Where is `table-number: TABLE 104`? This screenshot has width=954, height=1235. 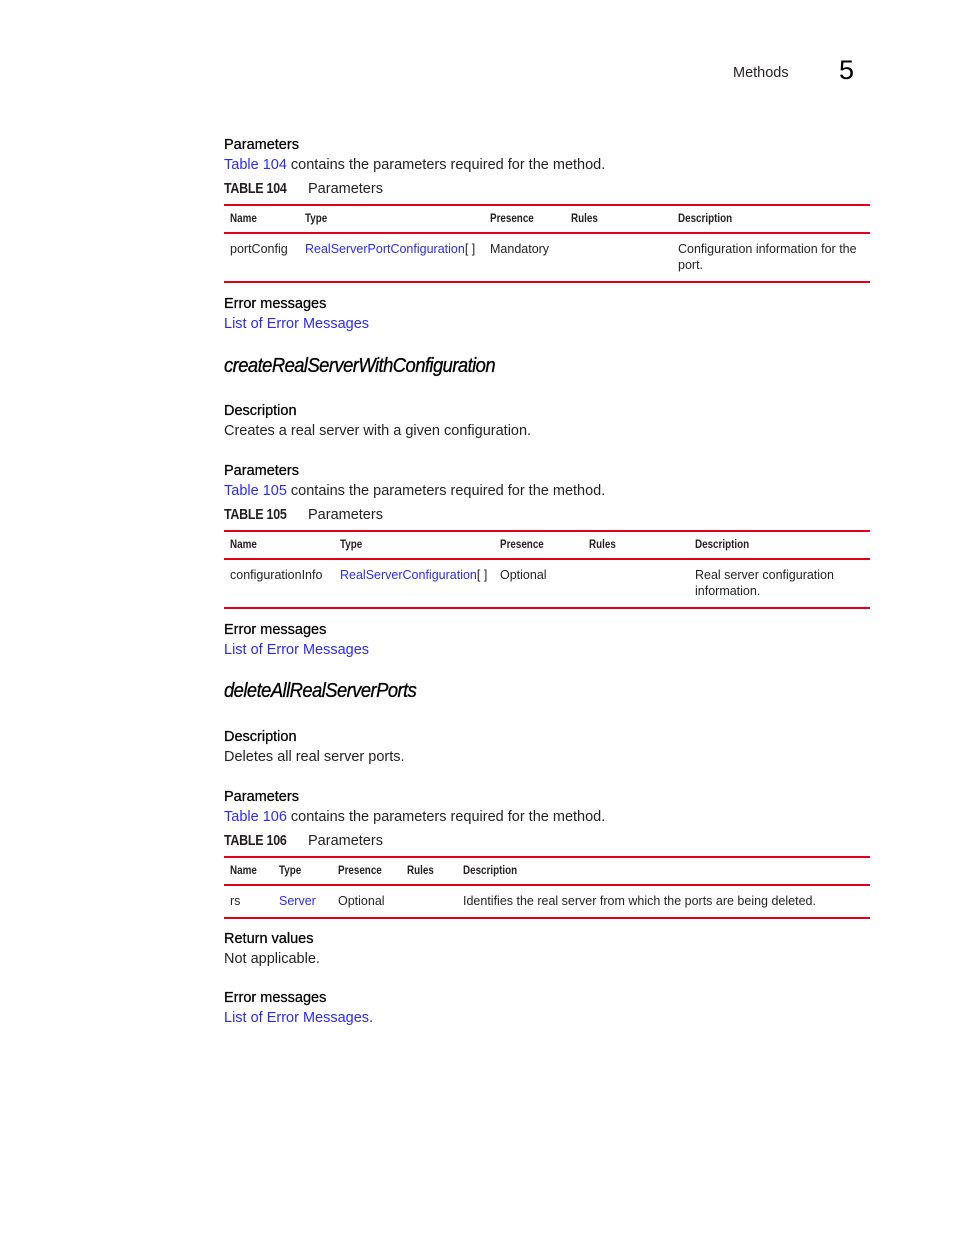
table-number: TABLE 104 is located at coordinates (255, 189).